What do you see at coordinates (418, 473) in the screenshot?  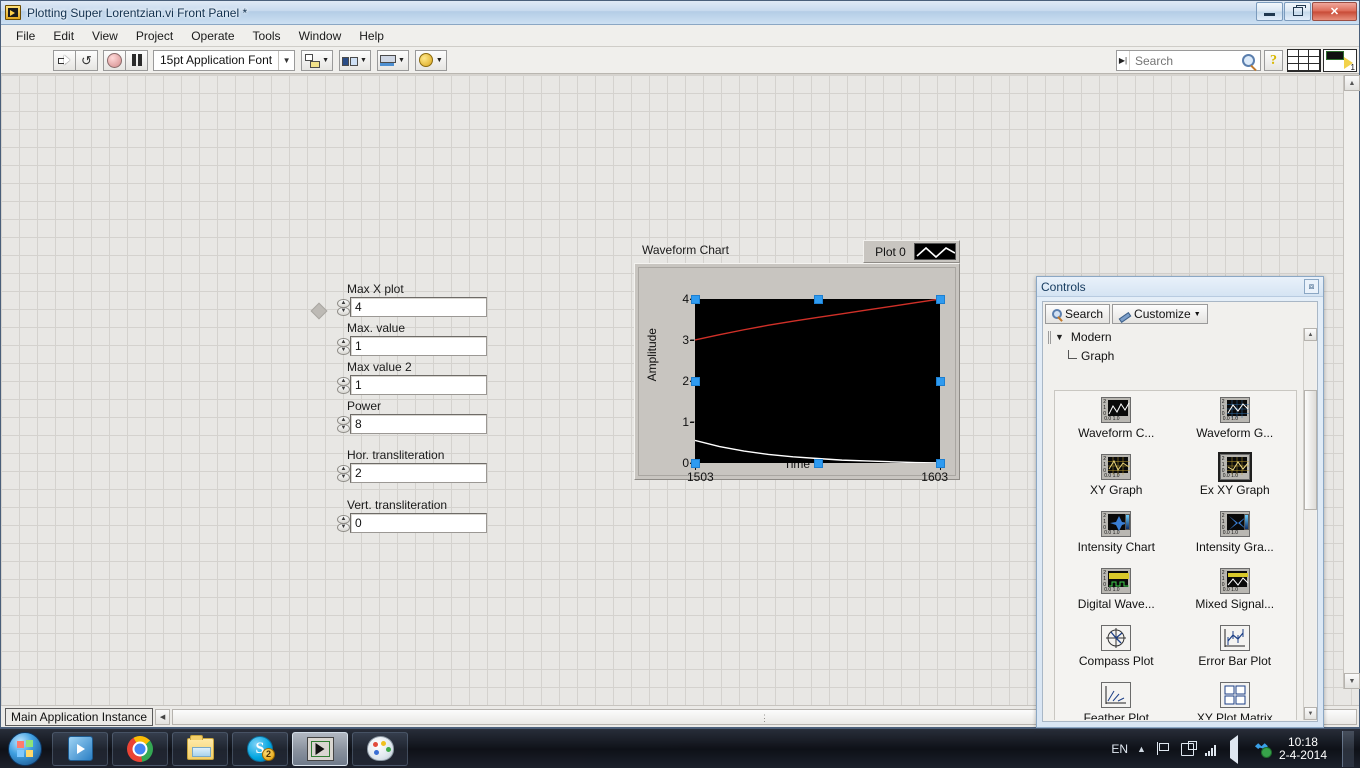 I see `numeric-input-hor-transliteration: 2` at bounding box center [418, 473].